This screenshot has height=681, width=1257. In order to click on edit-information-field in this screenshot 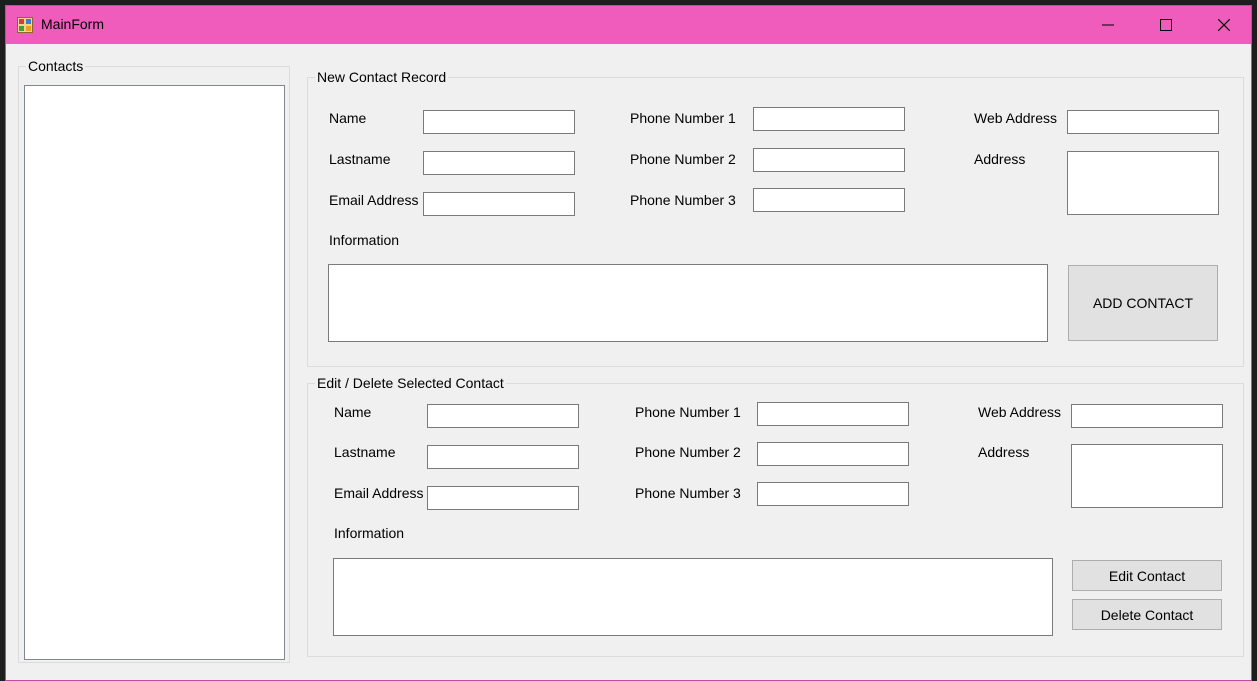, I will do `click(693, 597)`.